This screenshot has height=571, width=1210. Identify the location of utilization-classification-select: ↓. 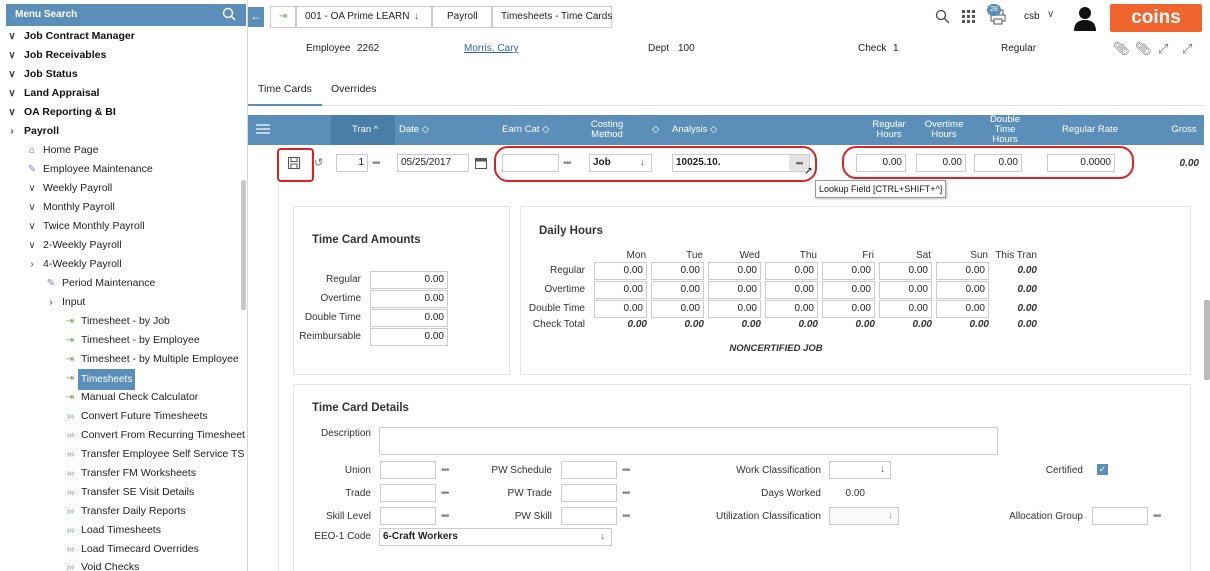
(864, 516).